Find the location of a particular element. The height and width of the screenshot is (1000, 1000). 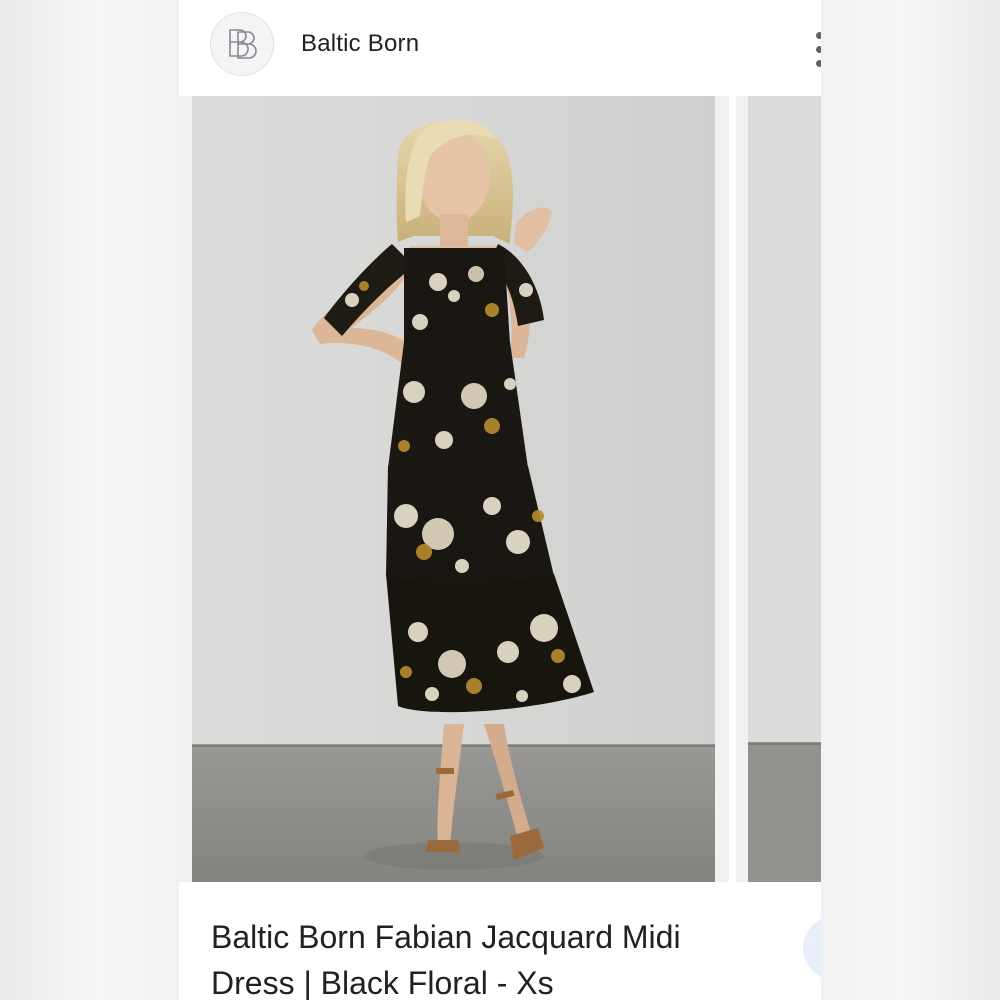

baltic-born-logo-icon is located at coordinates (242, 44).